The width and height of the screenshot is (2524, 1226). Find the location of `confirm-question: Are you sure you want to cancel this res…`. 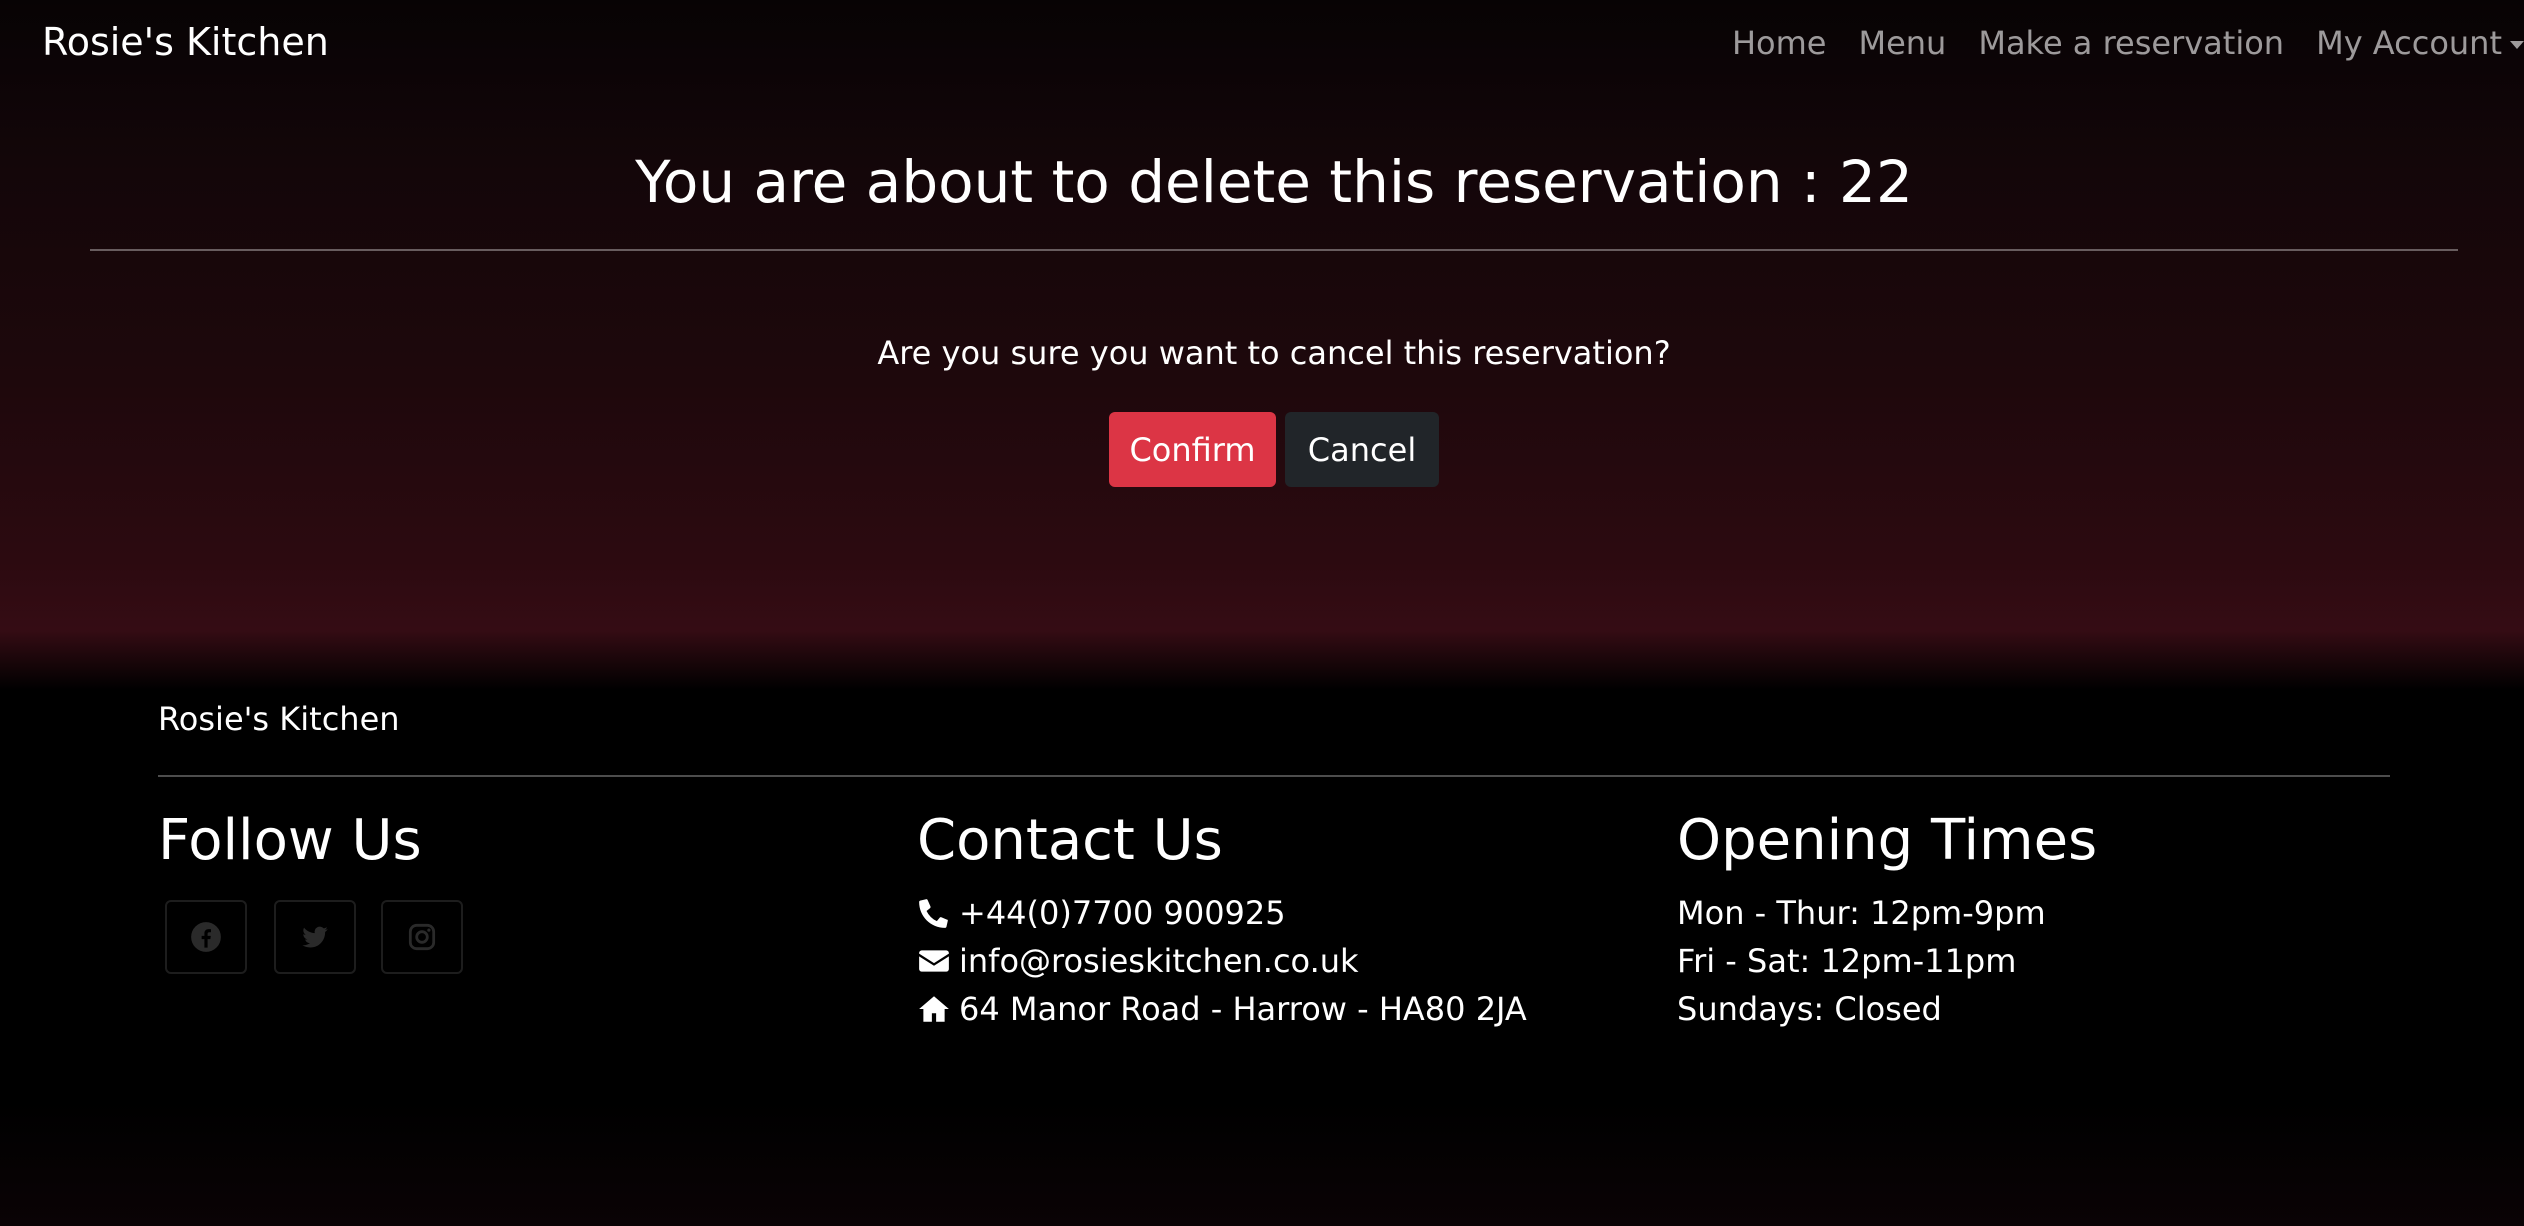

confirm-question: Are you sure you want to cancel this res… is located at coordinates (1274, 353).